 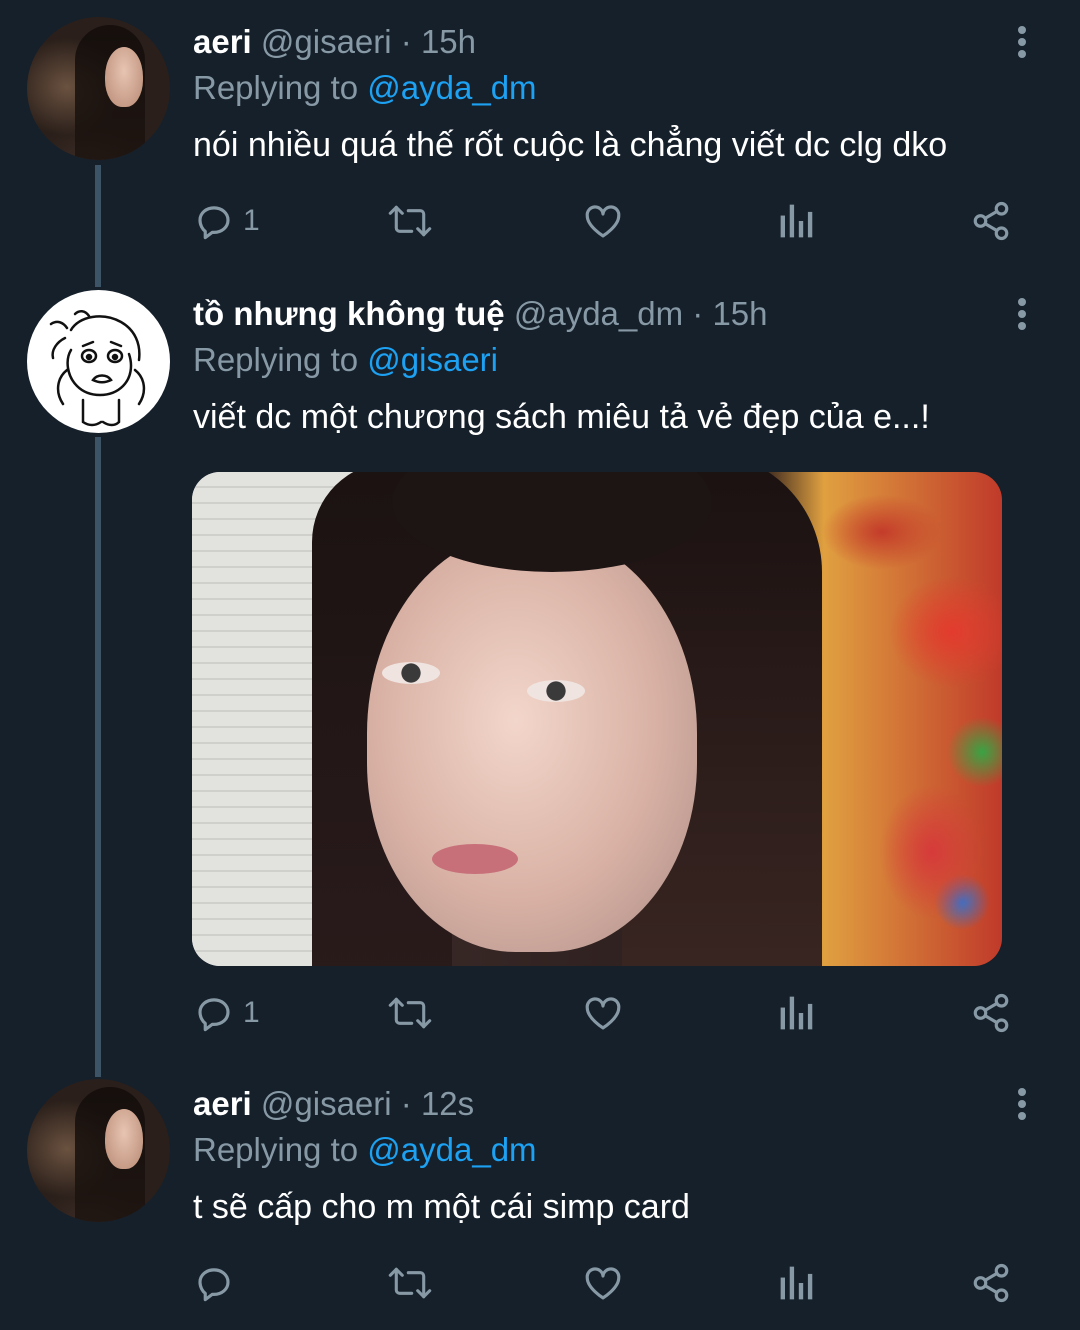 I want to click on action-bar, so click(x=540, y=1283).